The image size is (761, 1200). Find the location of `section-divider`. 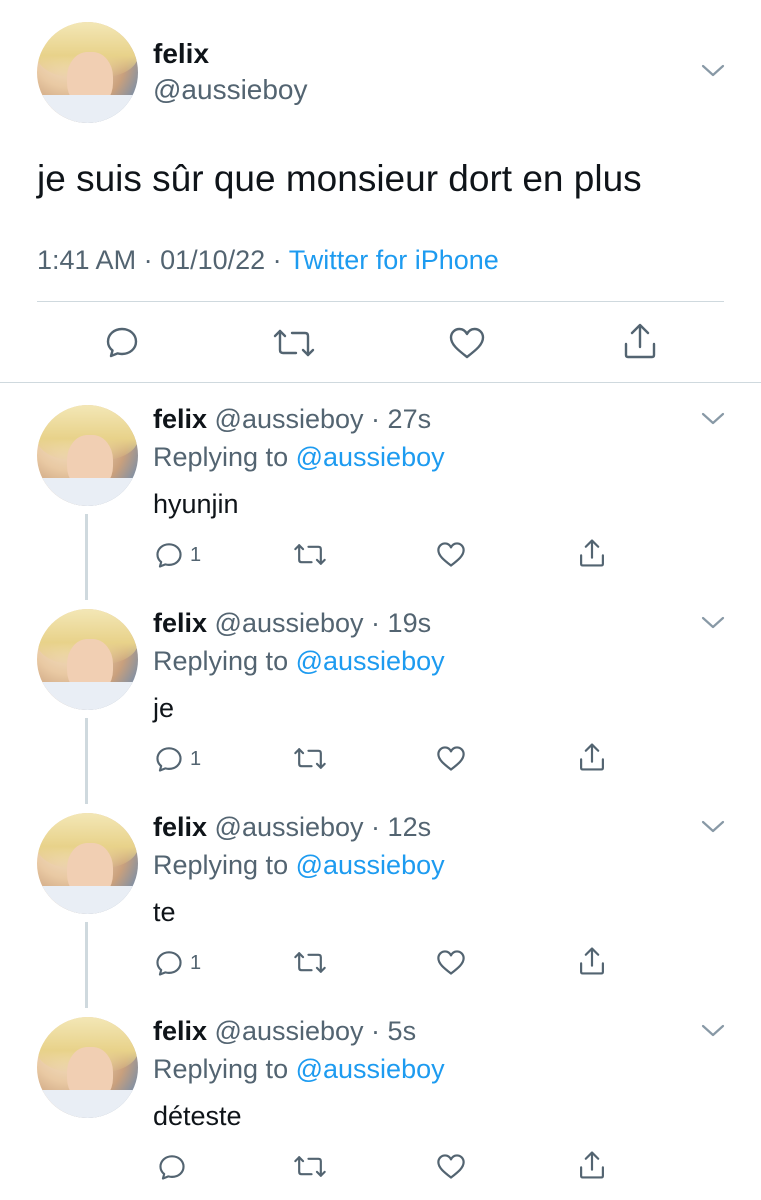

section-divider is located at coordinates (380, 382).